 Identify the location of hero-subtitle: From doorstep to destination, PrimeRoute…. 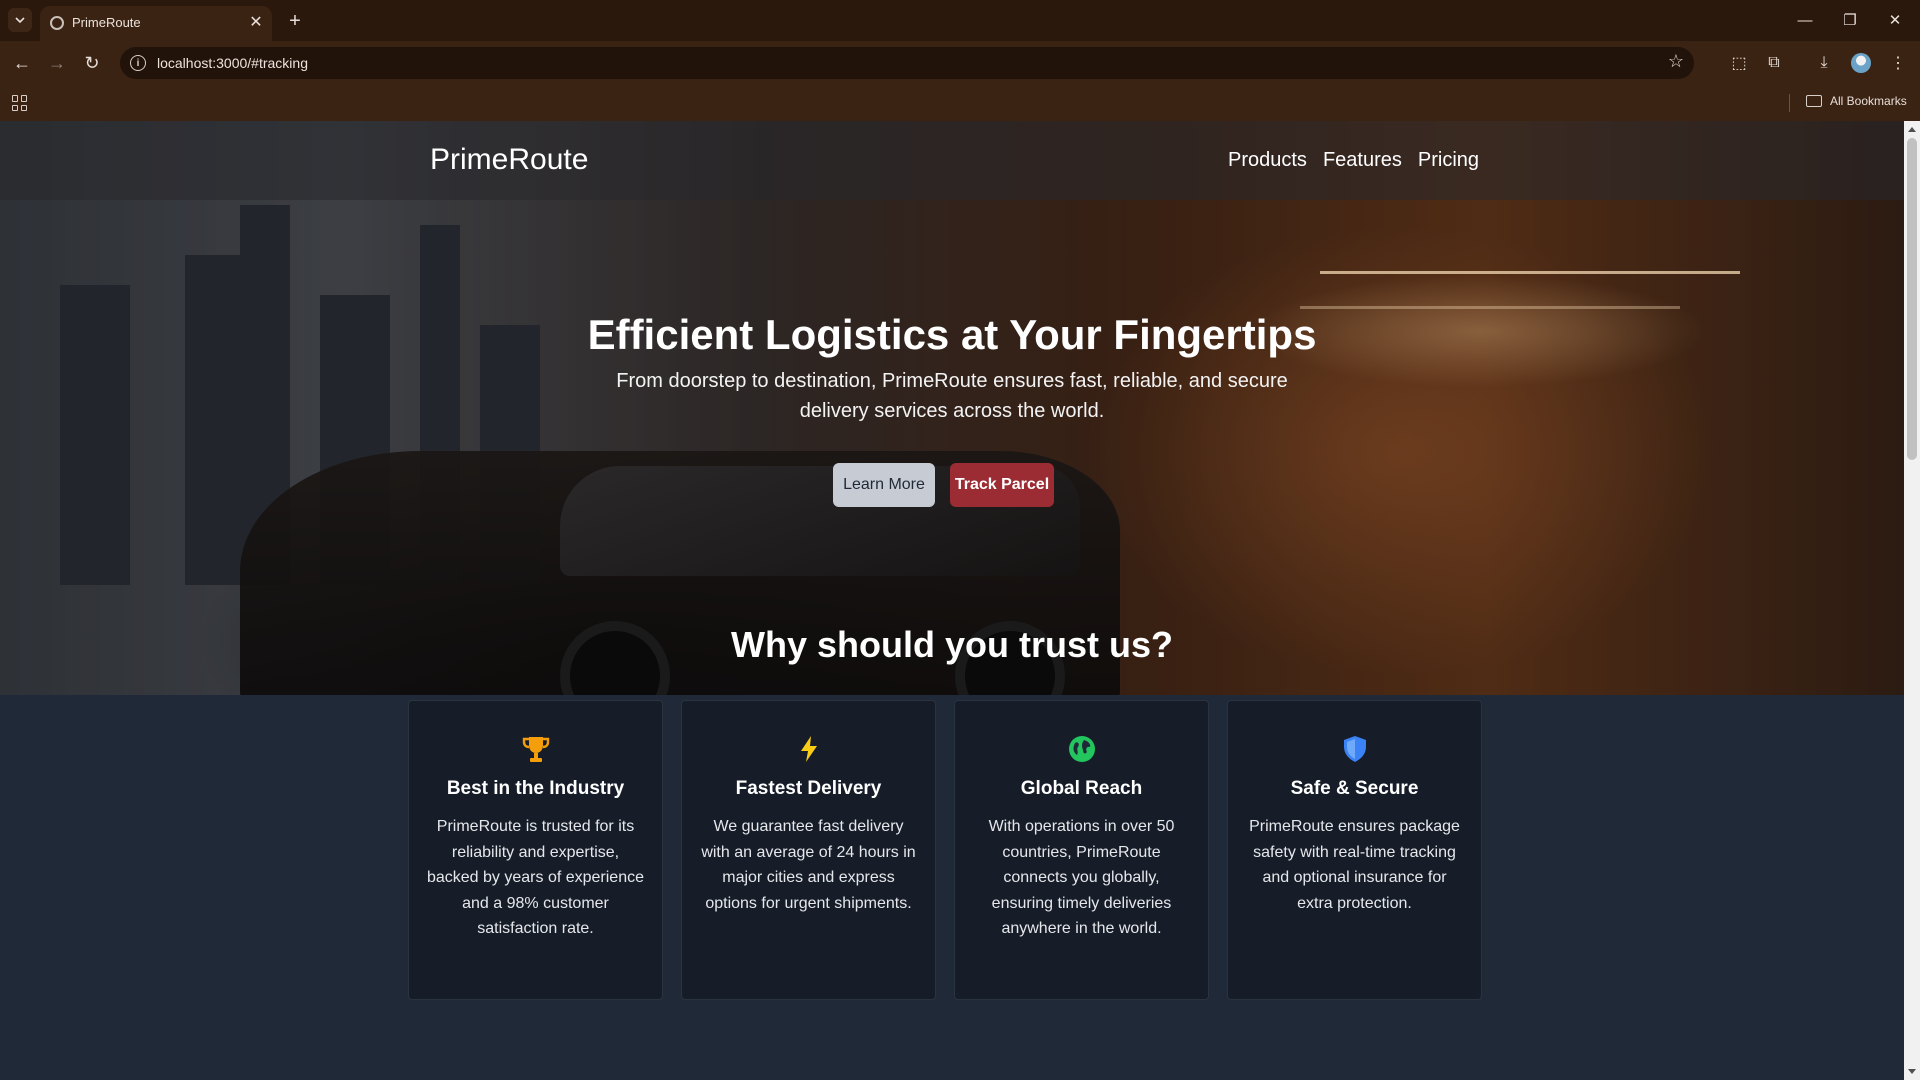
(952, 396).